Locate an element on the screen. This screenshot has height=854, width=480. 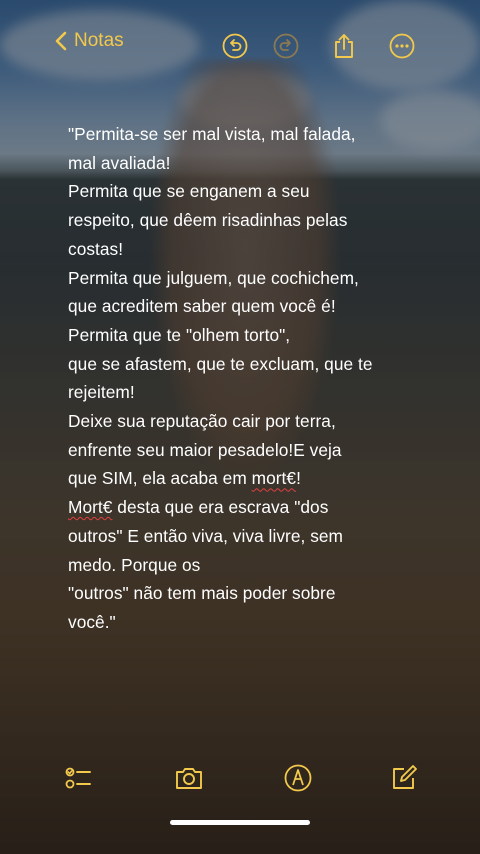
share-button is located at coordinates (344, 46).